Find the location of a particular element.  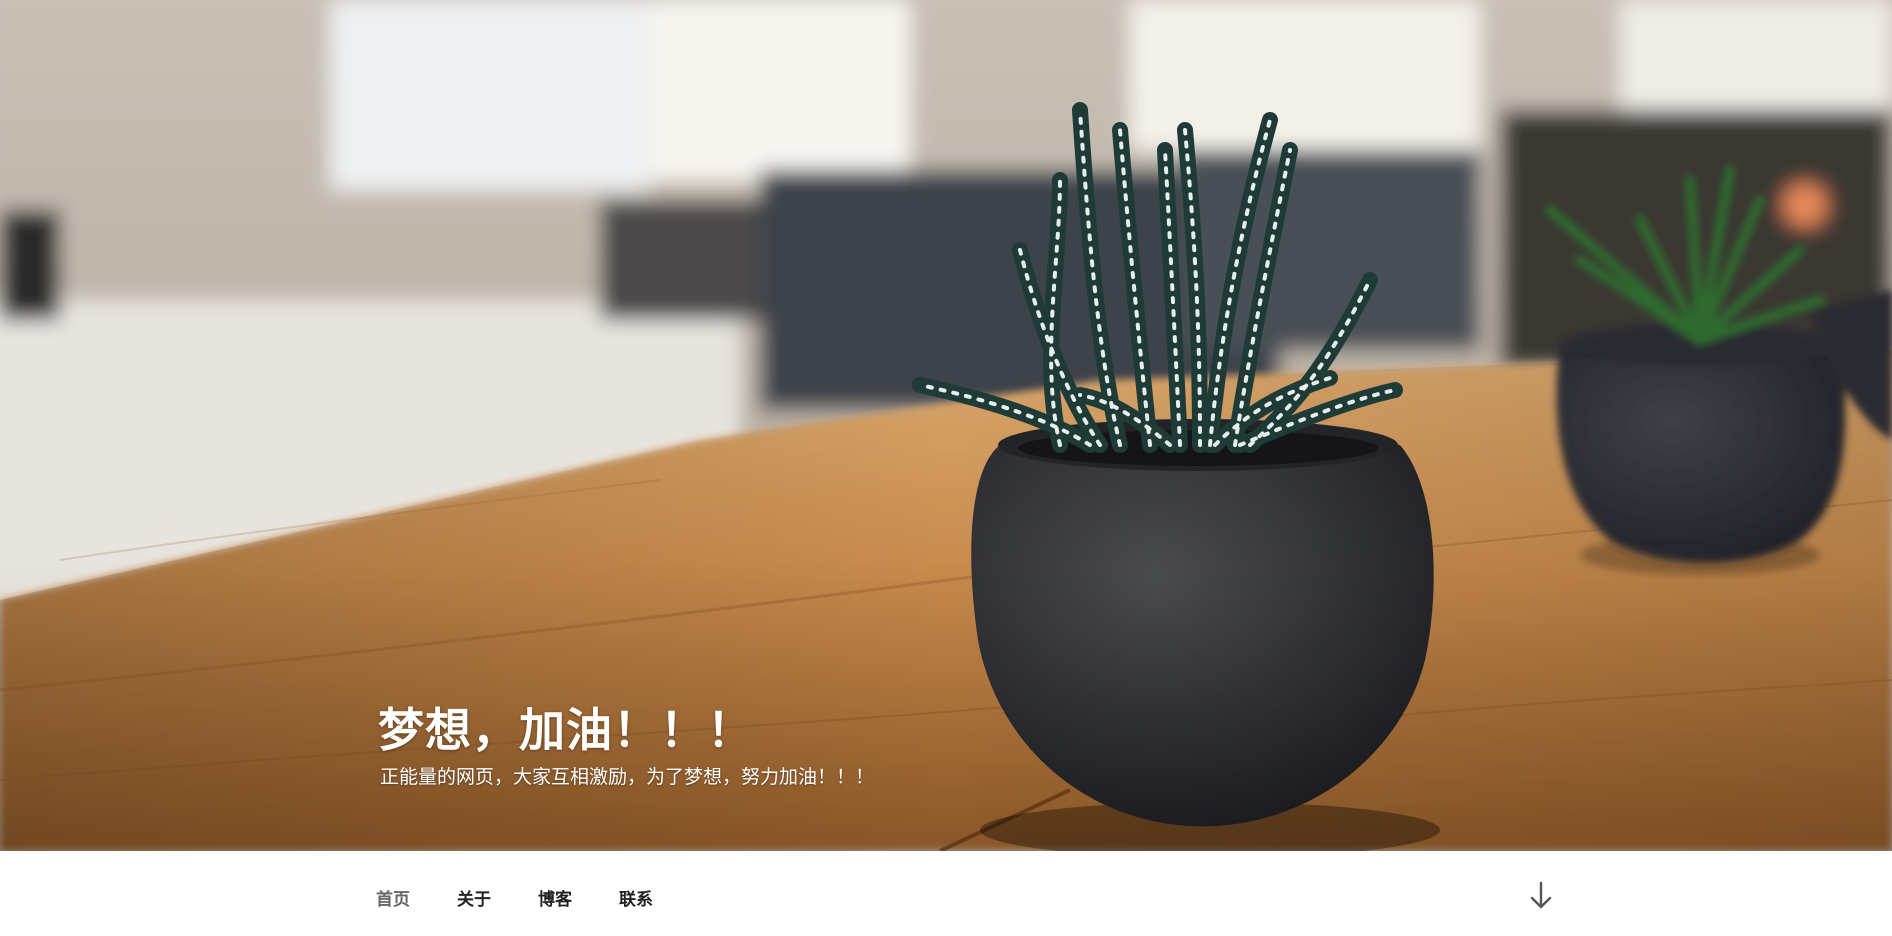

arrow-down-icon is located at coordinates (1541, 896).